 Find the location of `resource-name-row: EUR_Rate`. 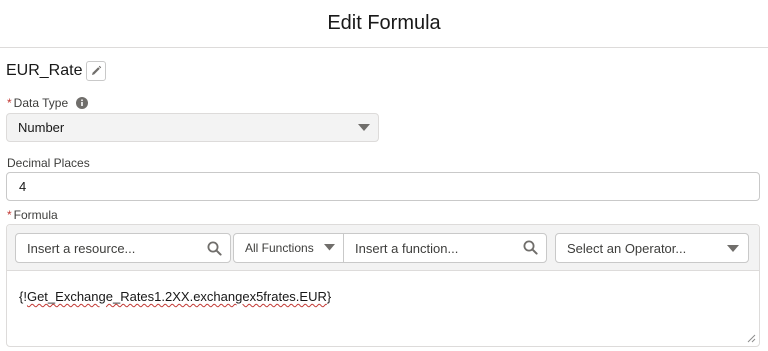

resource-name-row: EUR_Rate is located at coordinates (56, 71).